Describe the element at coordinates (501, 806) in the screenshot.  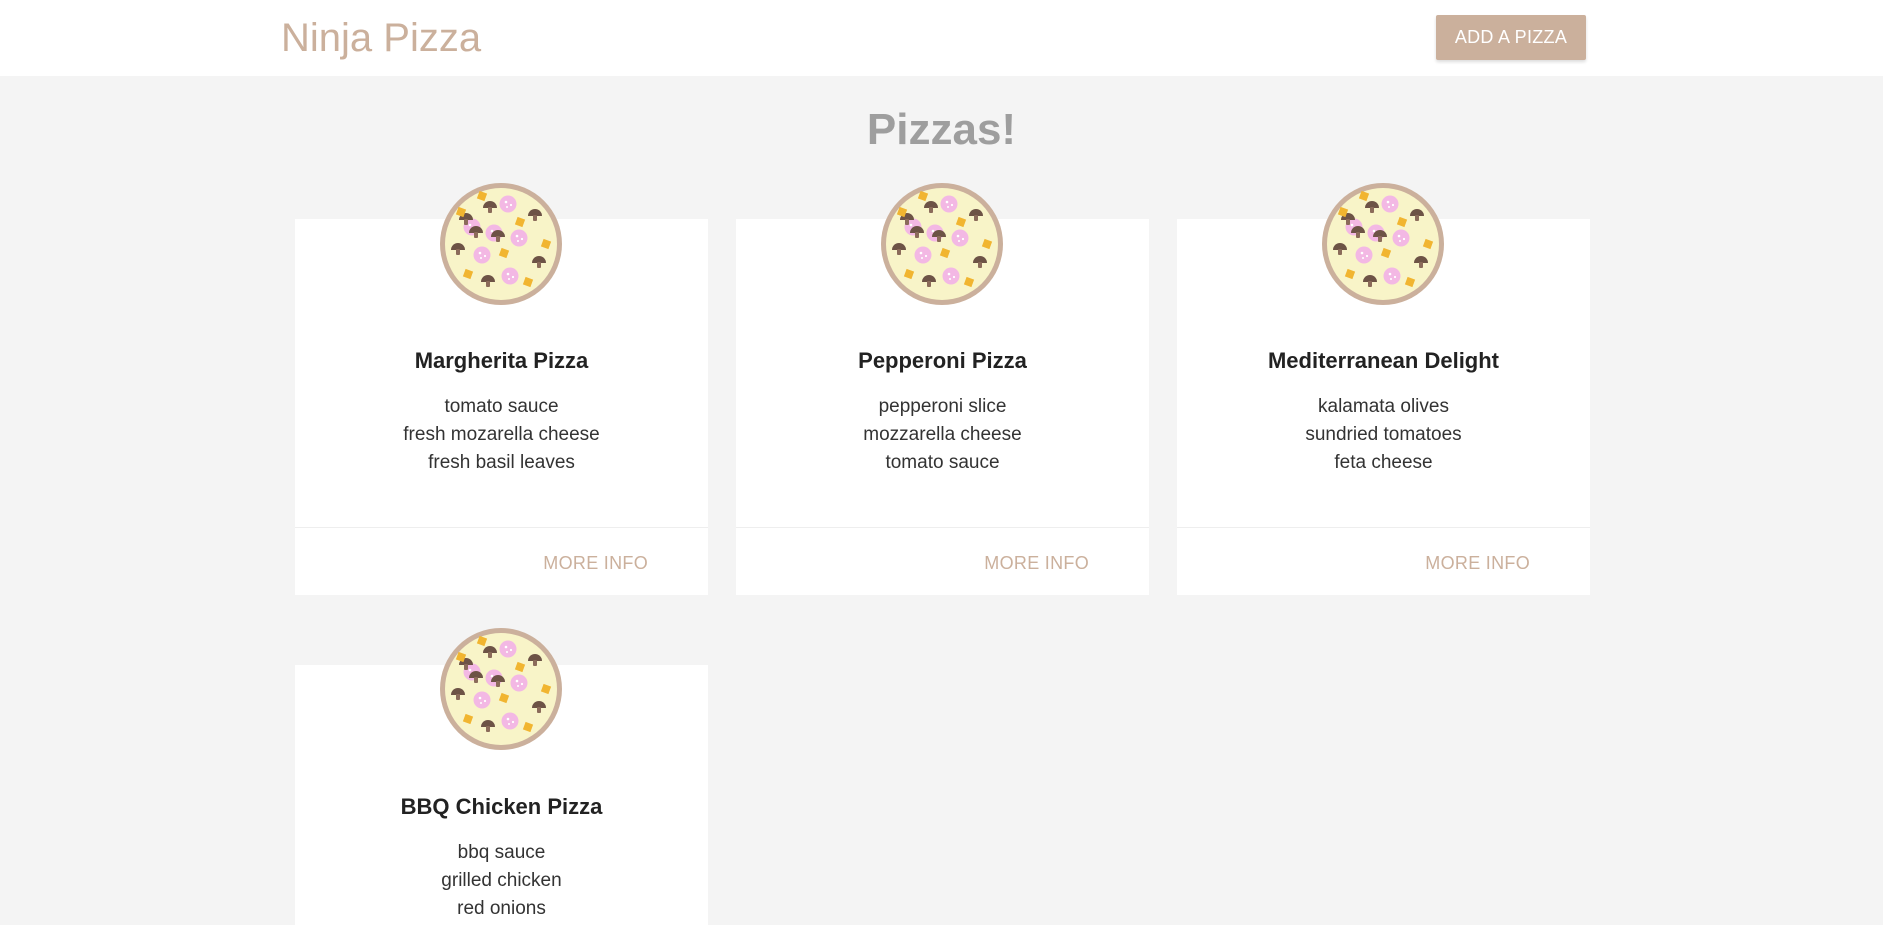
I see `pizza-name: BBQ Chicken Pizza` at that location.